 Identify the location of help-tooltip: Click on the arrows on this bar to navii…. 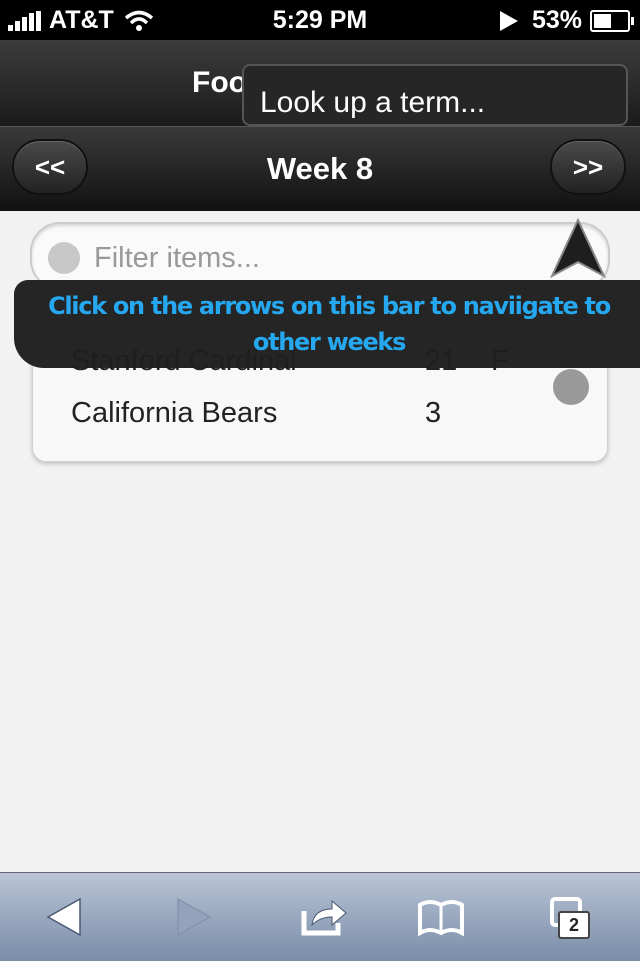
(327, 324).